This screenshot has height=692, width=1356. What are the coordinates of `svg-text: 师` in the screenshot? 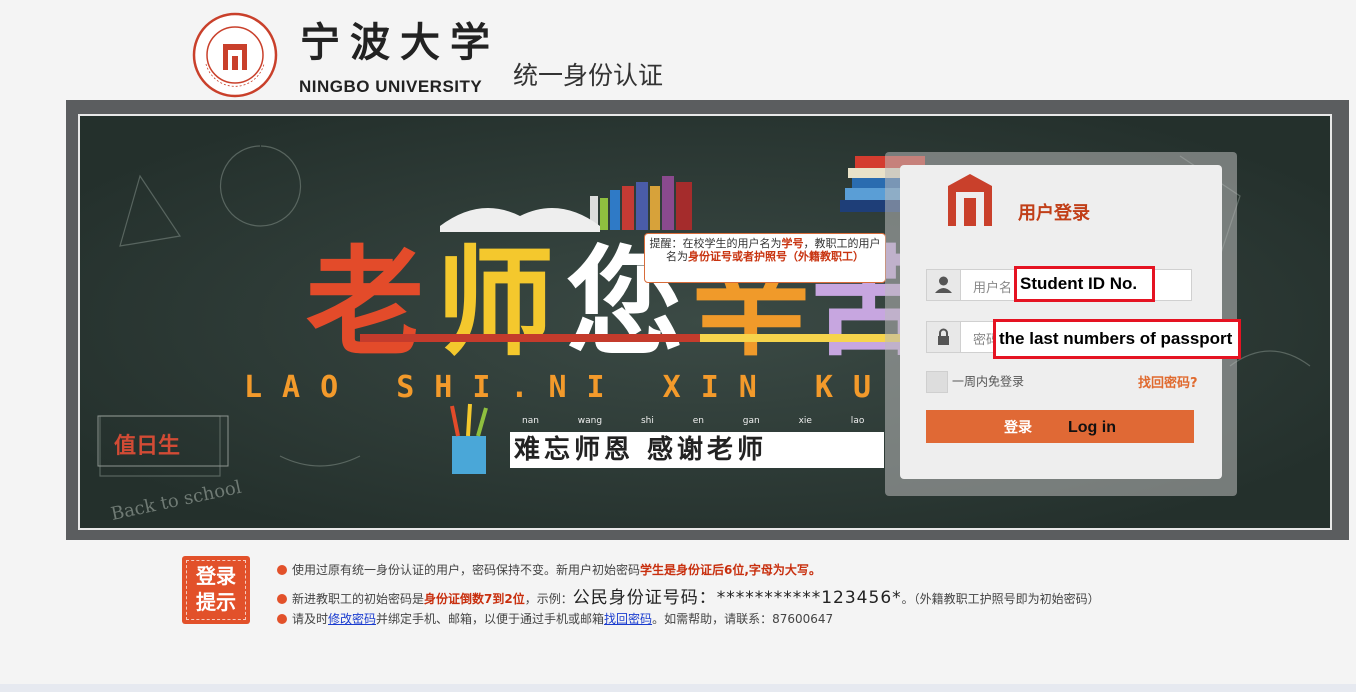 It's located at (495, 303).